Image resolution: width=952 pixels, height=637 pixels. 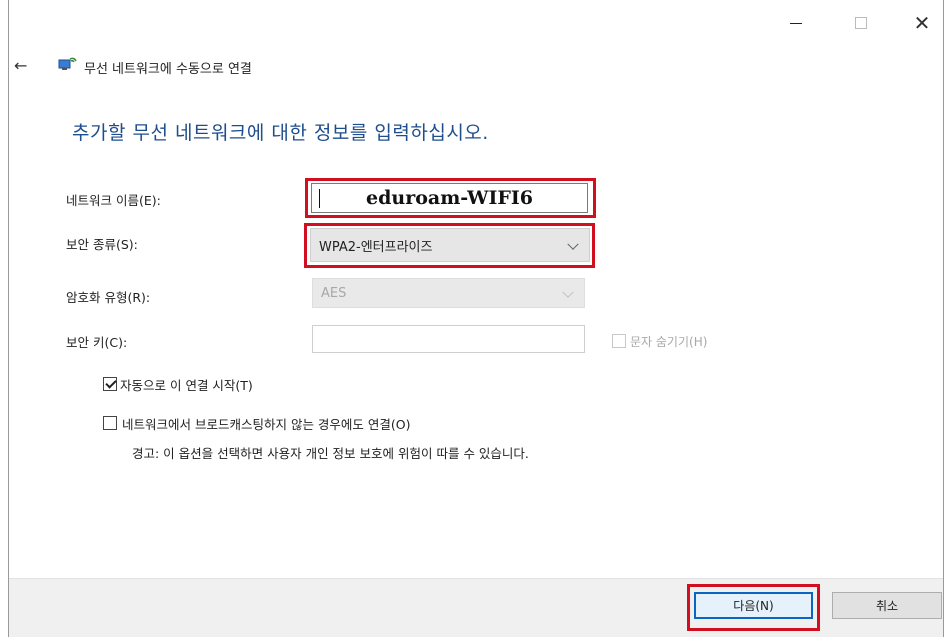 What do you see at coordinates (450, 198) in the screenshot?
I see `network-name-highlight` at bounding box center [450, 198].